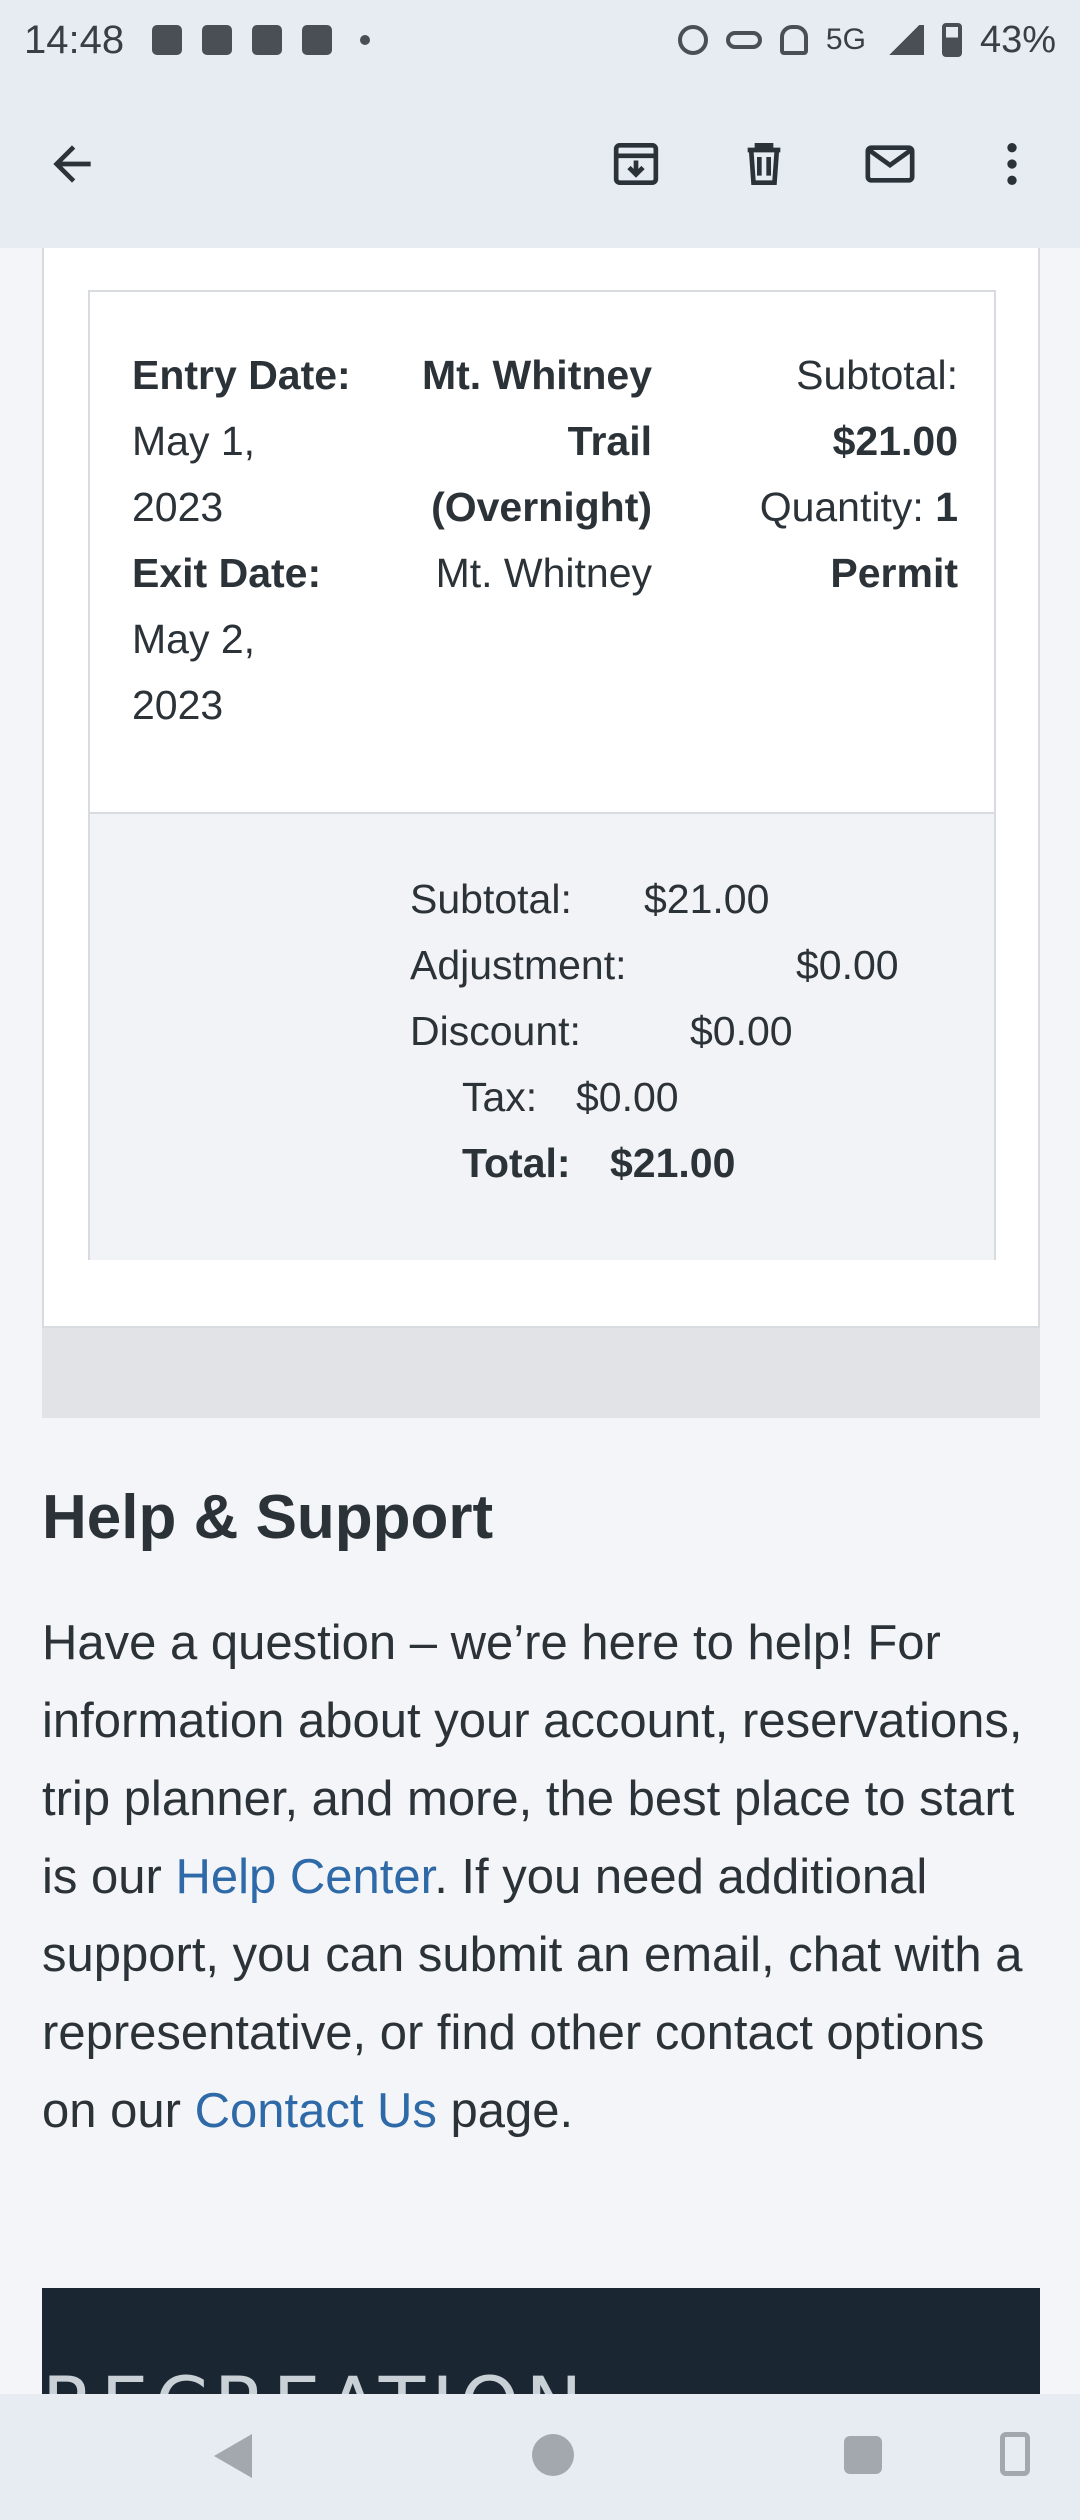 This screenshot has height=2520, width=1080. I want to click on more-options-button, so click(1012, 164).